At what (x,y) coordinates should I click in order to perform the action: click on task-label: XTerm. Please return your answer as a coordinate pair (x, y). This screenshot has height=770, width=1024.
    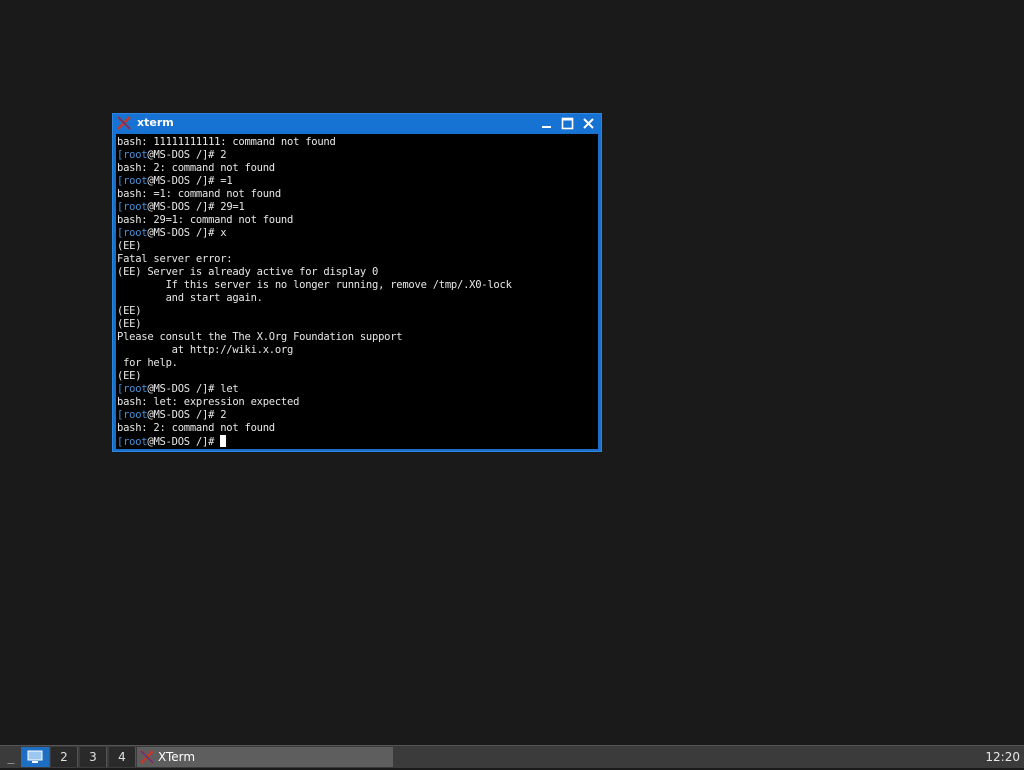
    Looking at the image, I should click on (177, 757).